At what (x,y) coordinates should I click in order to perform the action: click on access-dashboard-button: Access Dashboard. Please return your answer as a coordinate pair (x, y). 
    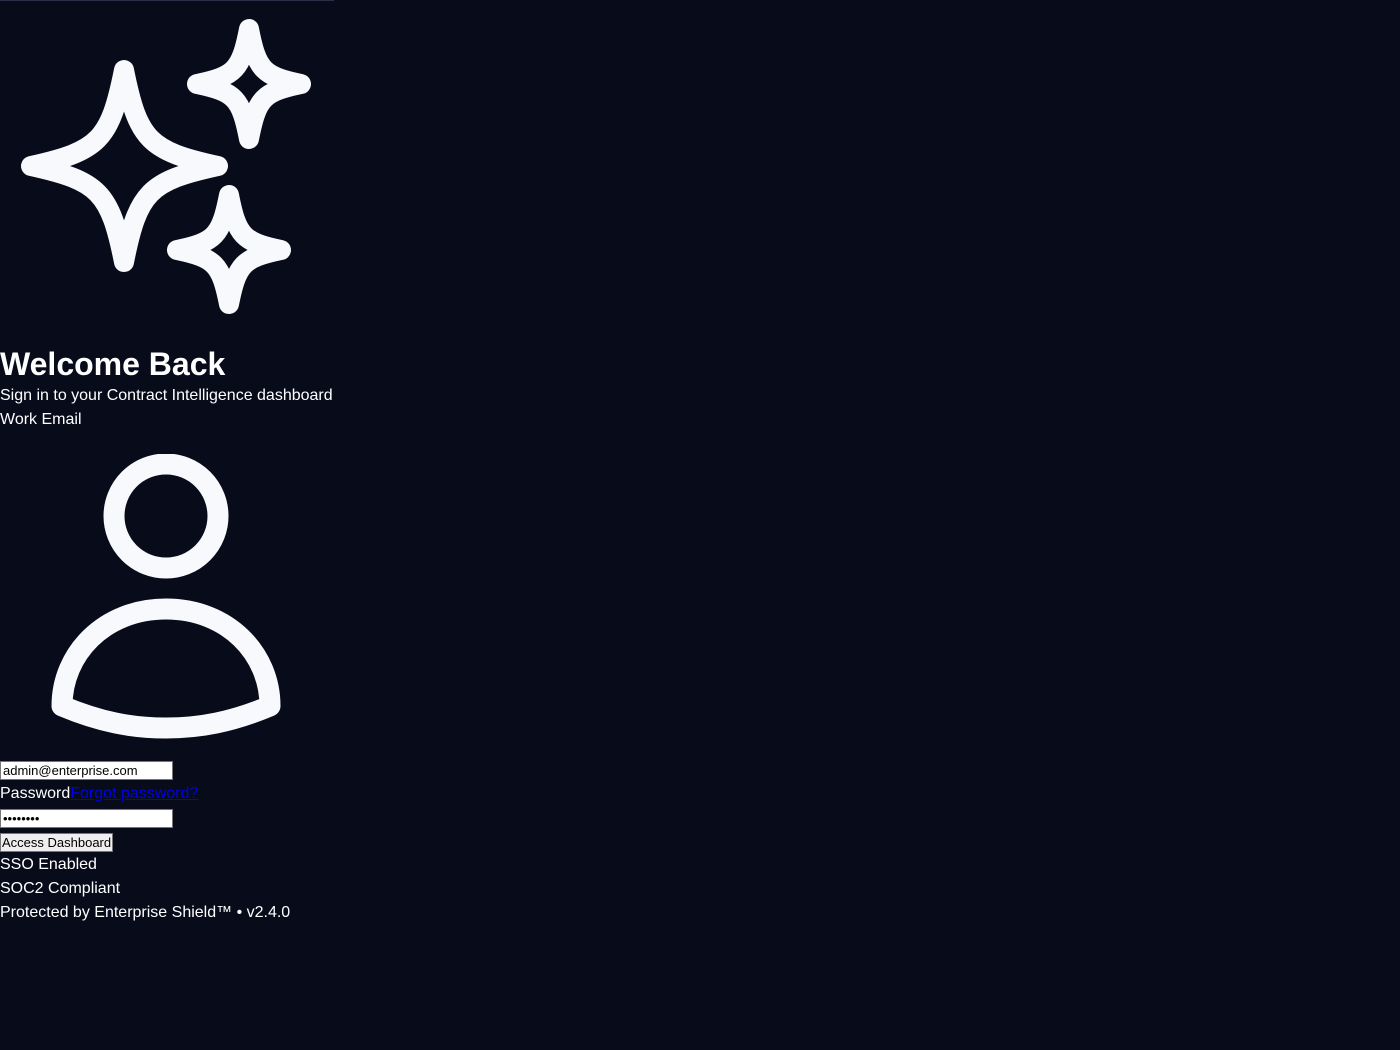
    Looking at the image, I should click on (57, 842).